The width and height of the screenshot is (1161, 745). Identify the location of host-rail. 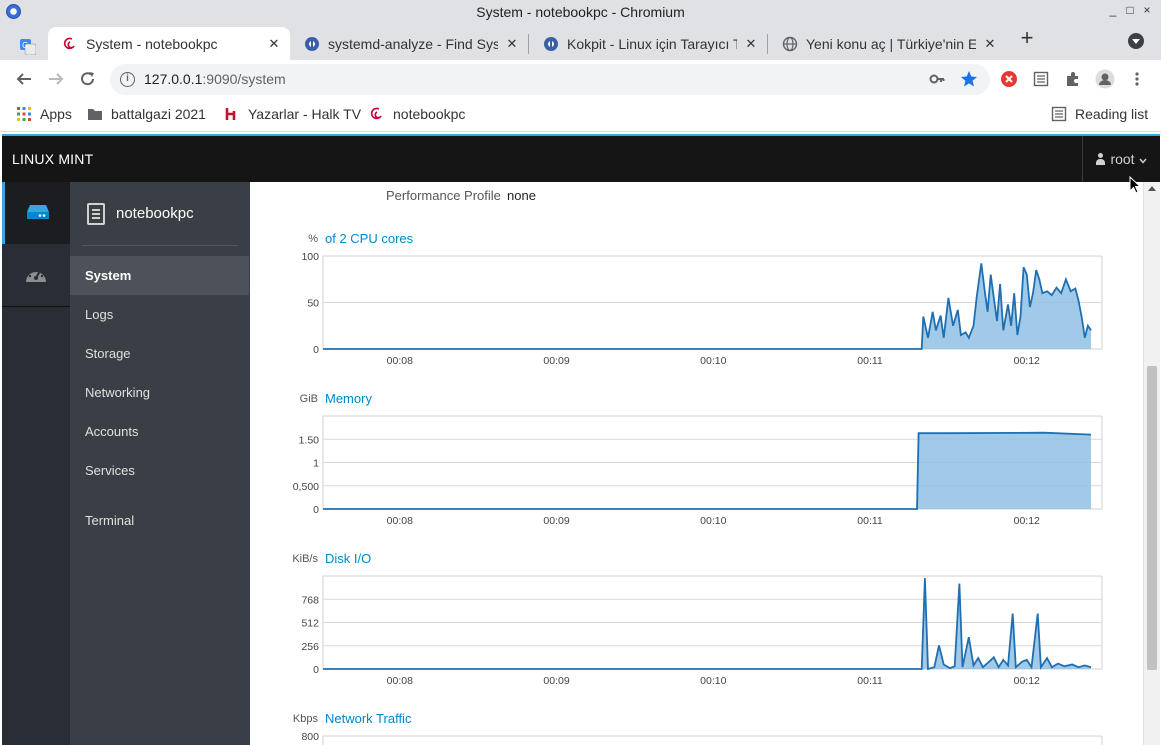
(36, 463).